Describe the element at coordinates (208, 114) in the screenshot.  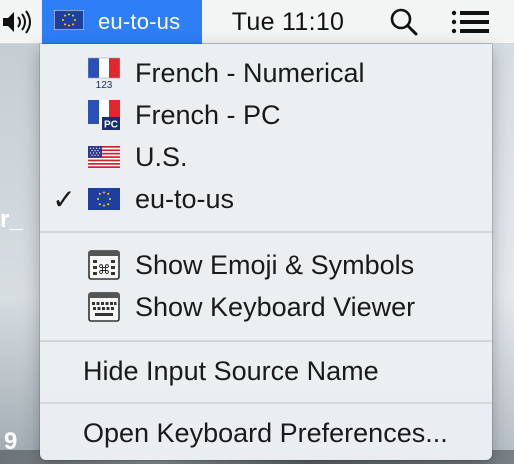
I see `menu-item-label: French - PC` at that location.